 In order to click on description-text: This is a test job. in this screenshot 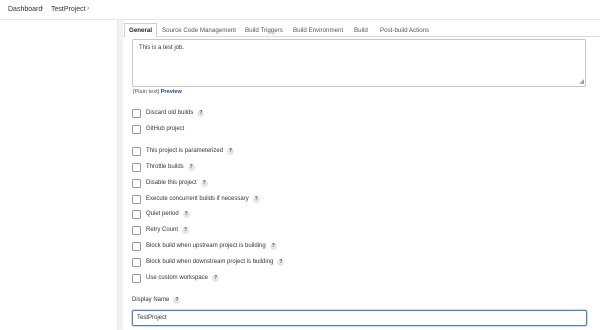, I will do `click(162, 48)`.